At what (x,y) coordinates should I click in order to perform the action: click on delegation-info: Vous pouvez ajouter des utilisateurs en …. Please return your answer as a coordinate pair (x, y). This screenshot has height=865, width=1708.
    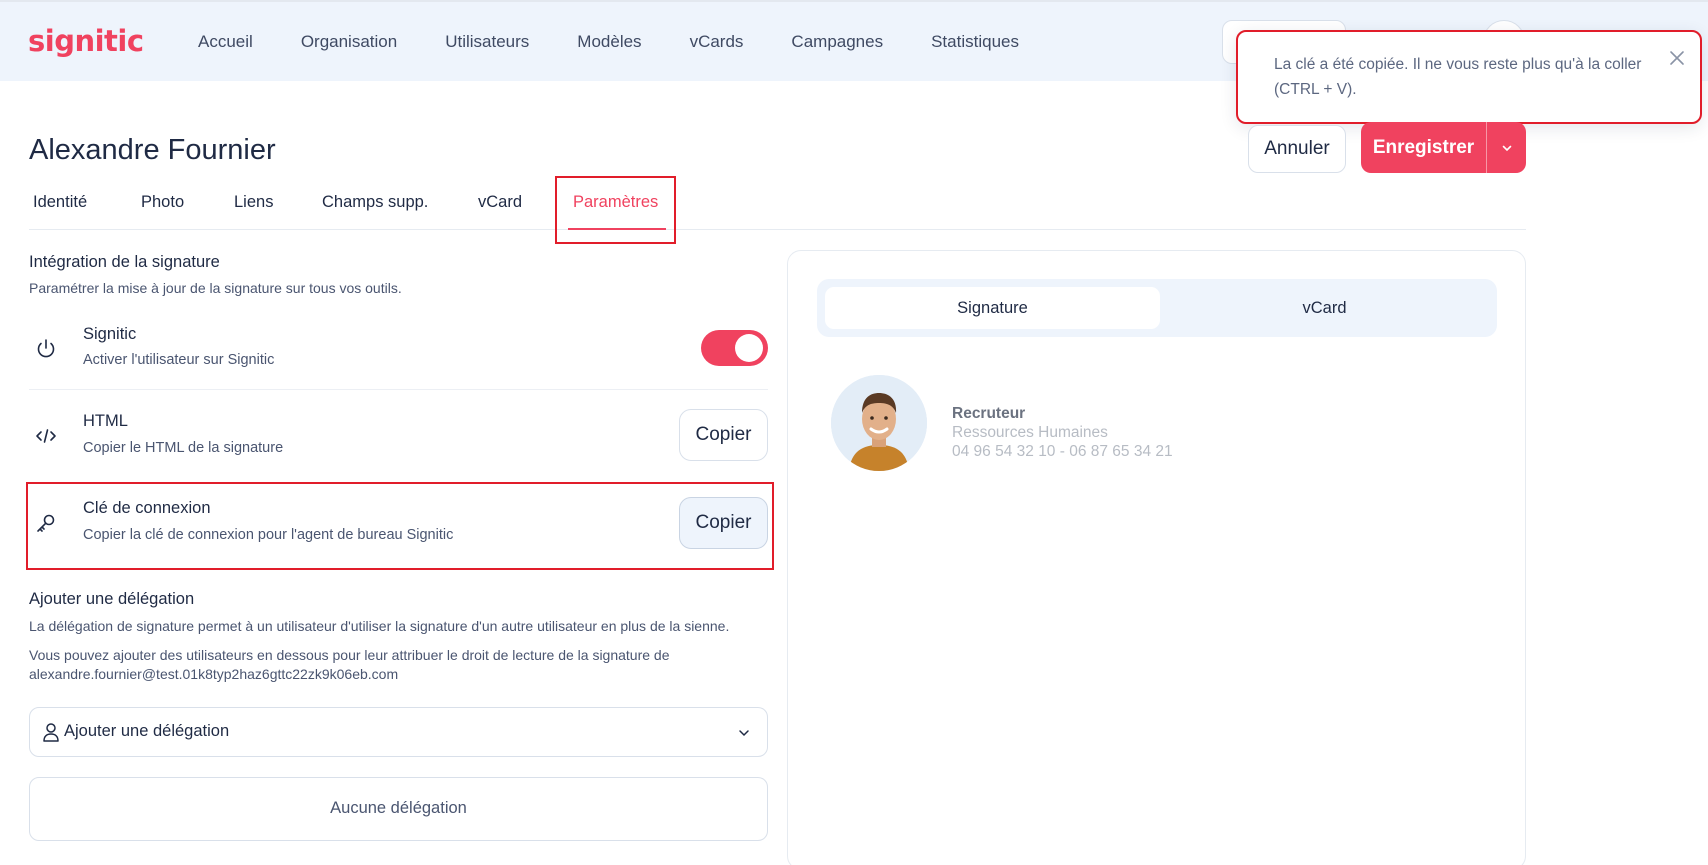
    Looking at the image, I should click on (349, 655).